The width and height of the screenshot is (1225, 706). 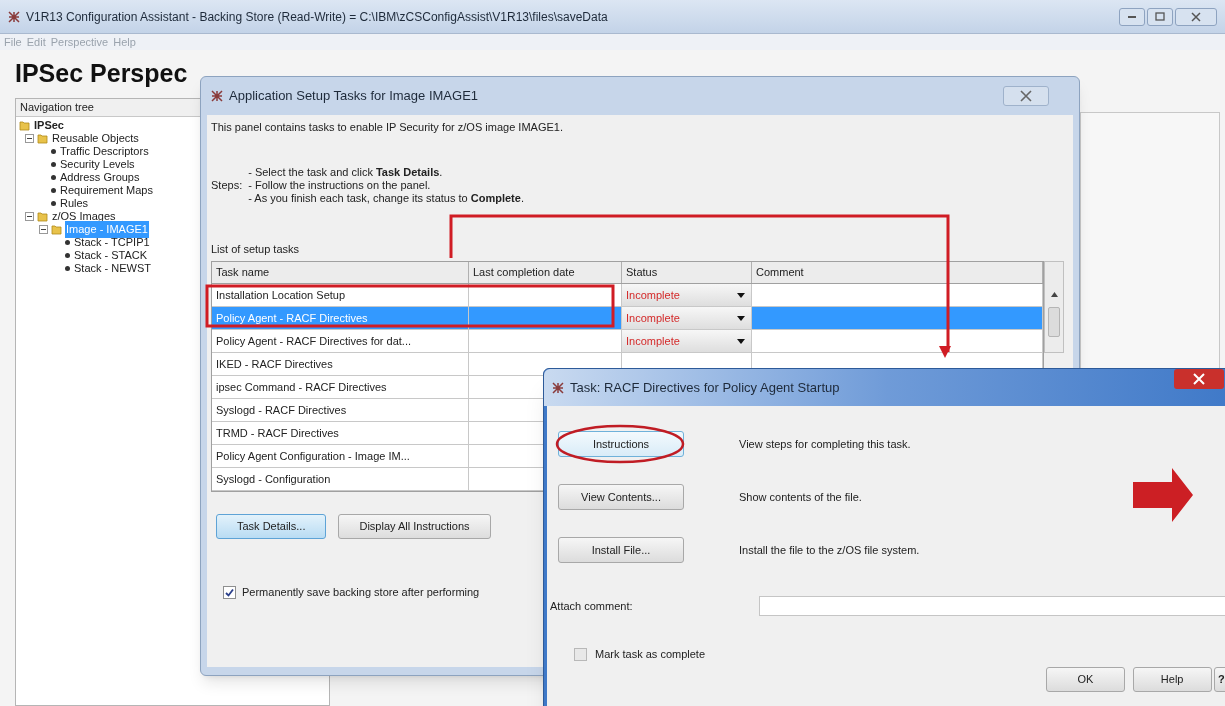 I want to click on dialog-button: ?, so click(x=1219, y=679).